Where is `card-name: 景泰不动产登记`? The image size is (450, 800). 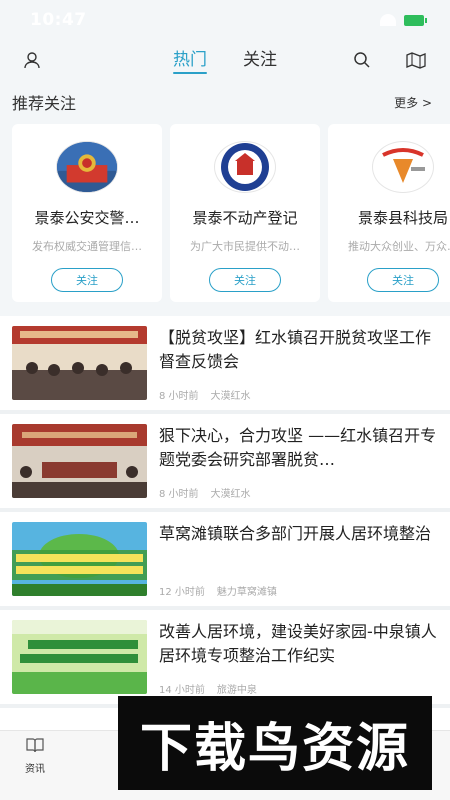 card-name: 景泰不动产登记 is located at coordinates (245, 218).